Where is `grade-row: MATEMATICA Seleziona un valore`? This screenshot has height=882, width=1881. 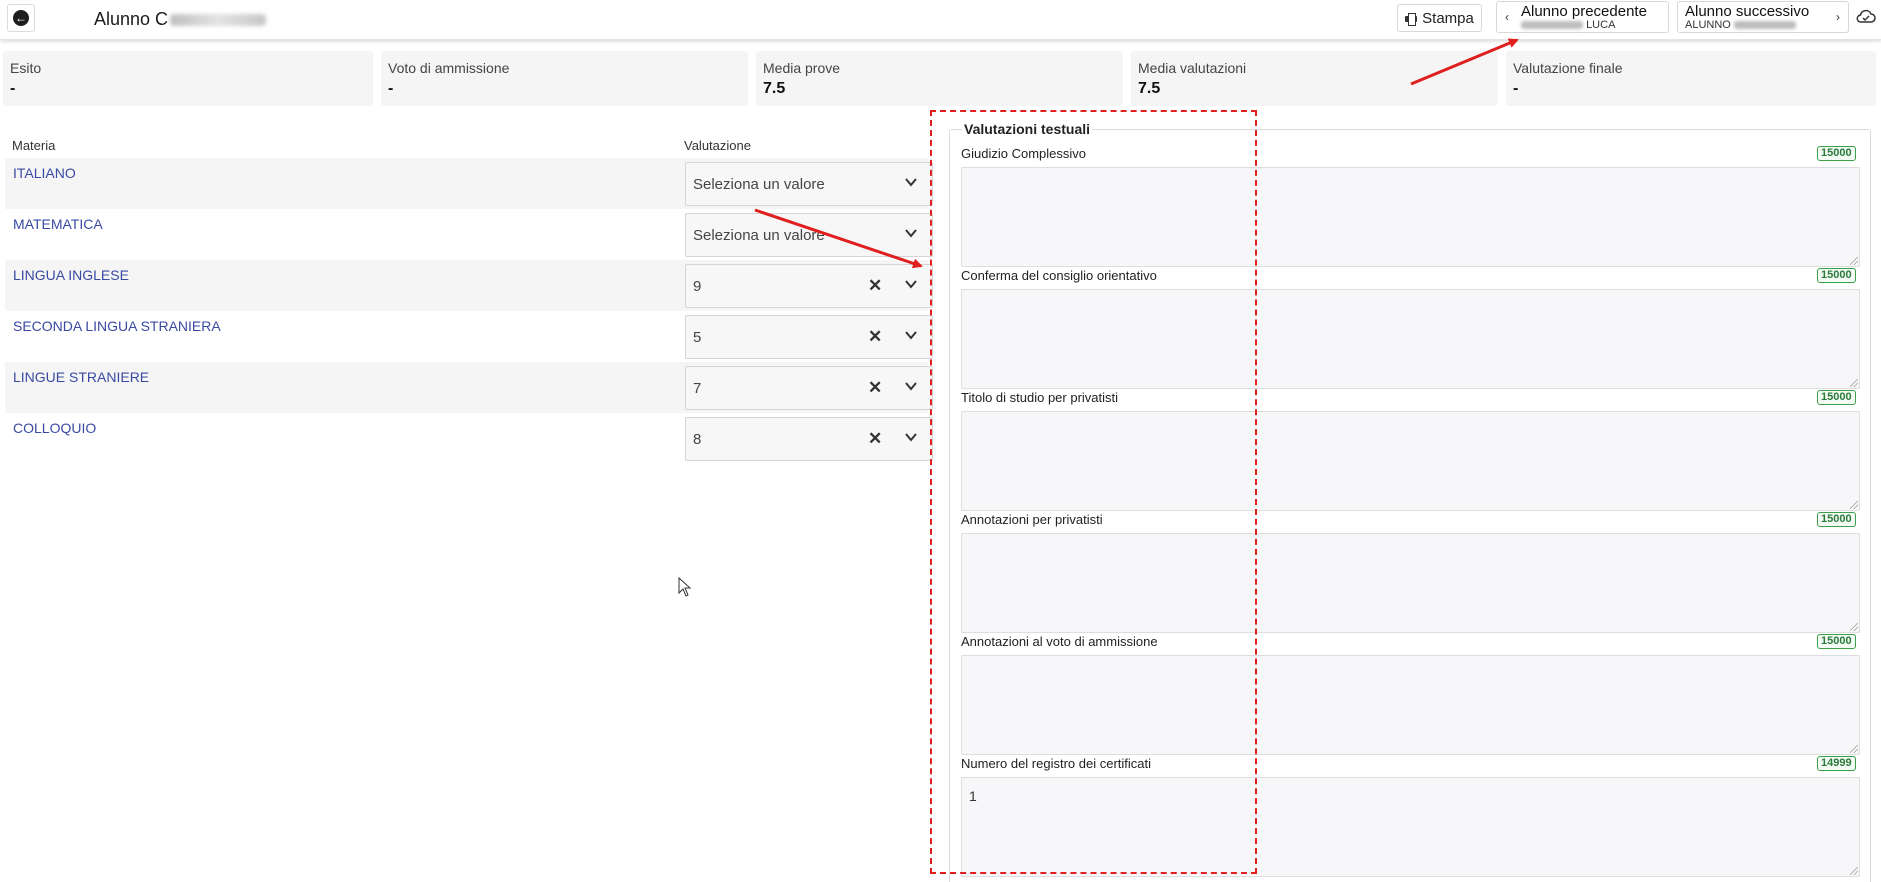
grade-row: MATEMATICA Seleziona un valore is located at coordinates (469, 234).